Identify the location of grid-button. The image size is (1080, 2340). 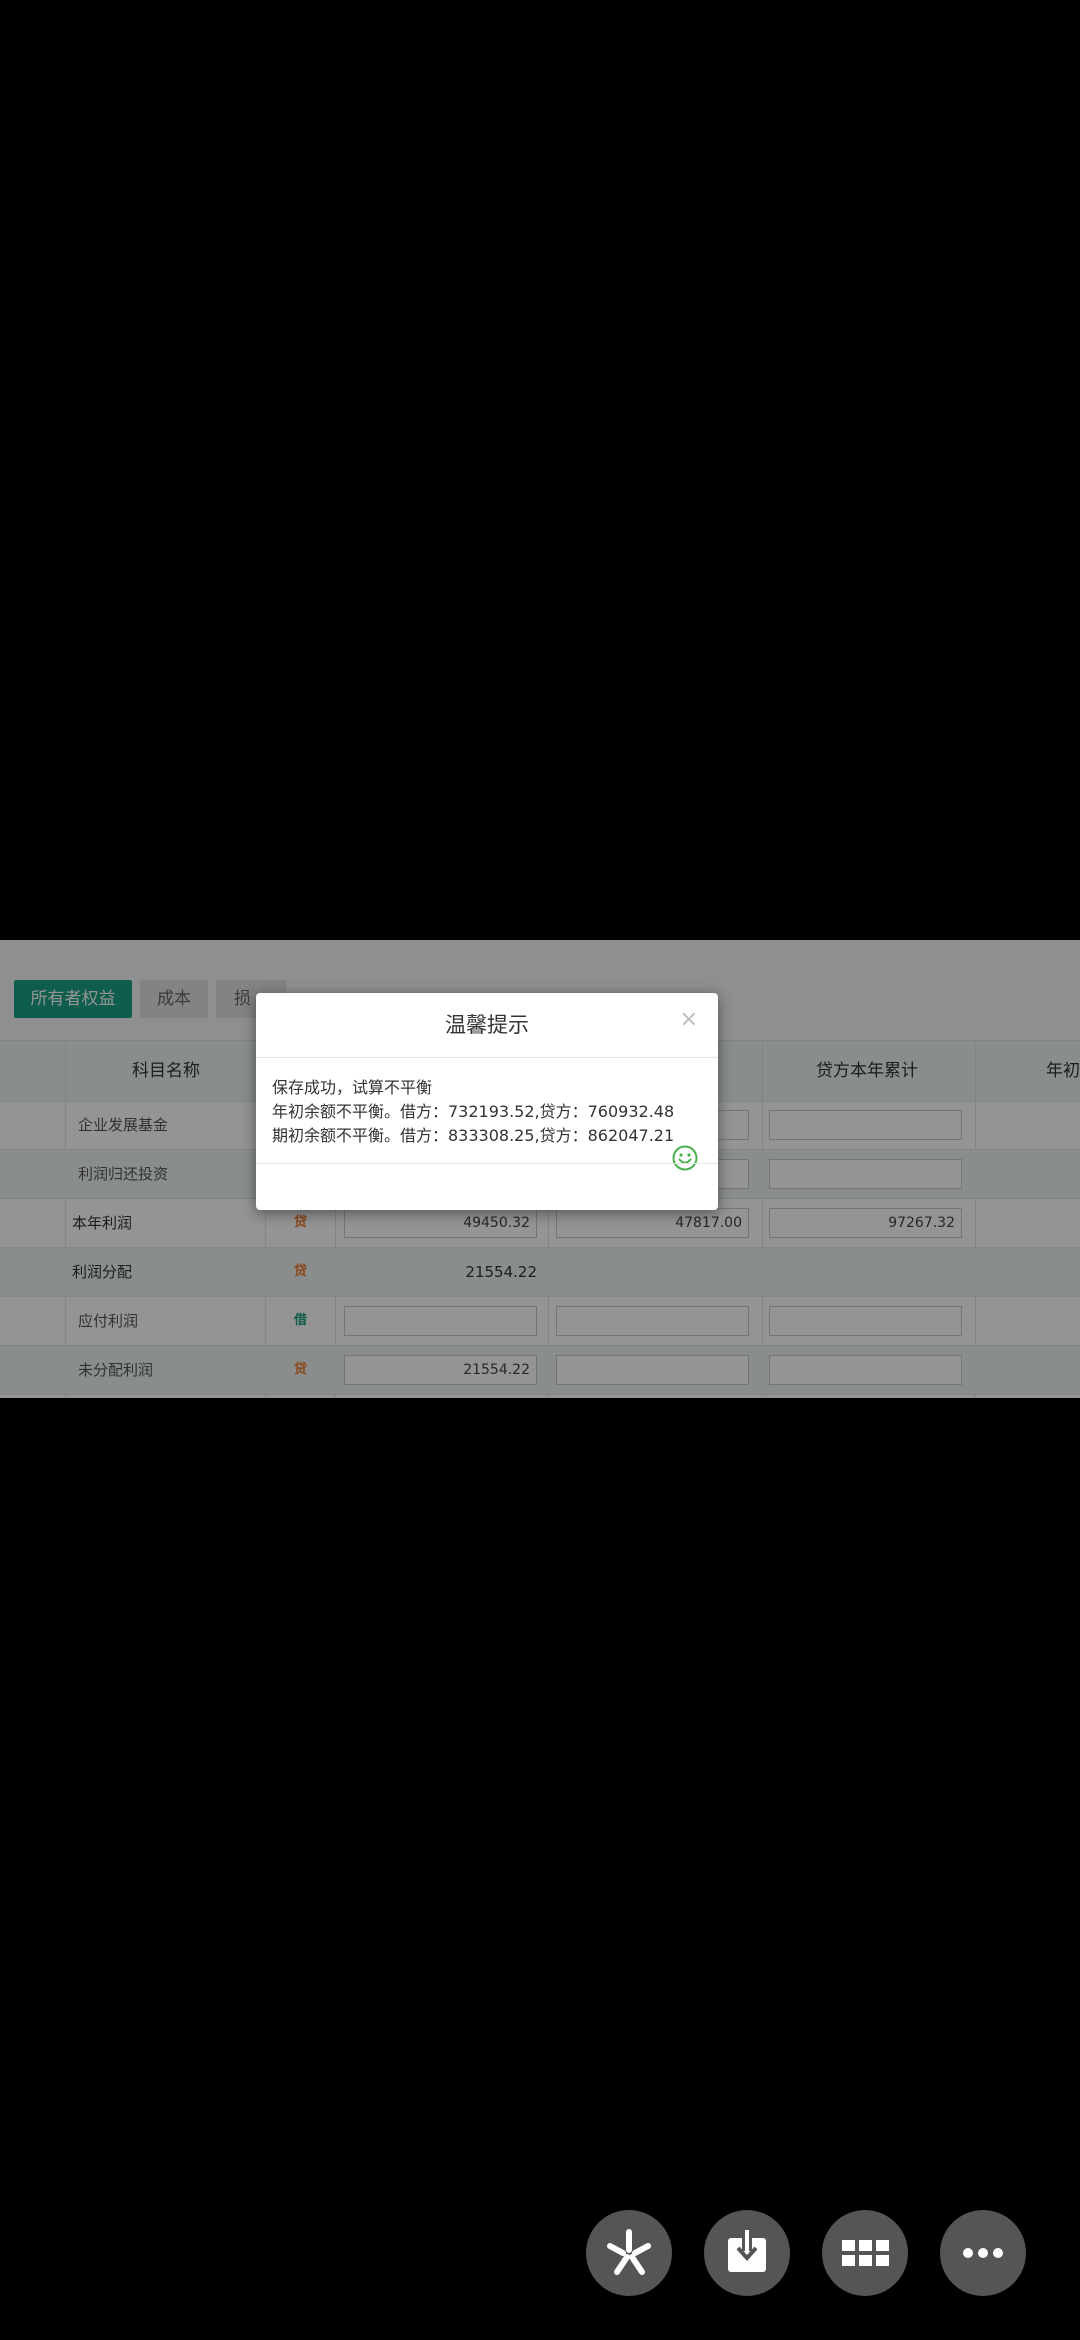
(865, 2253).